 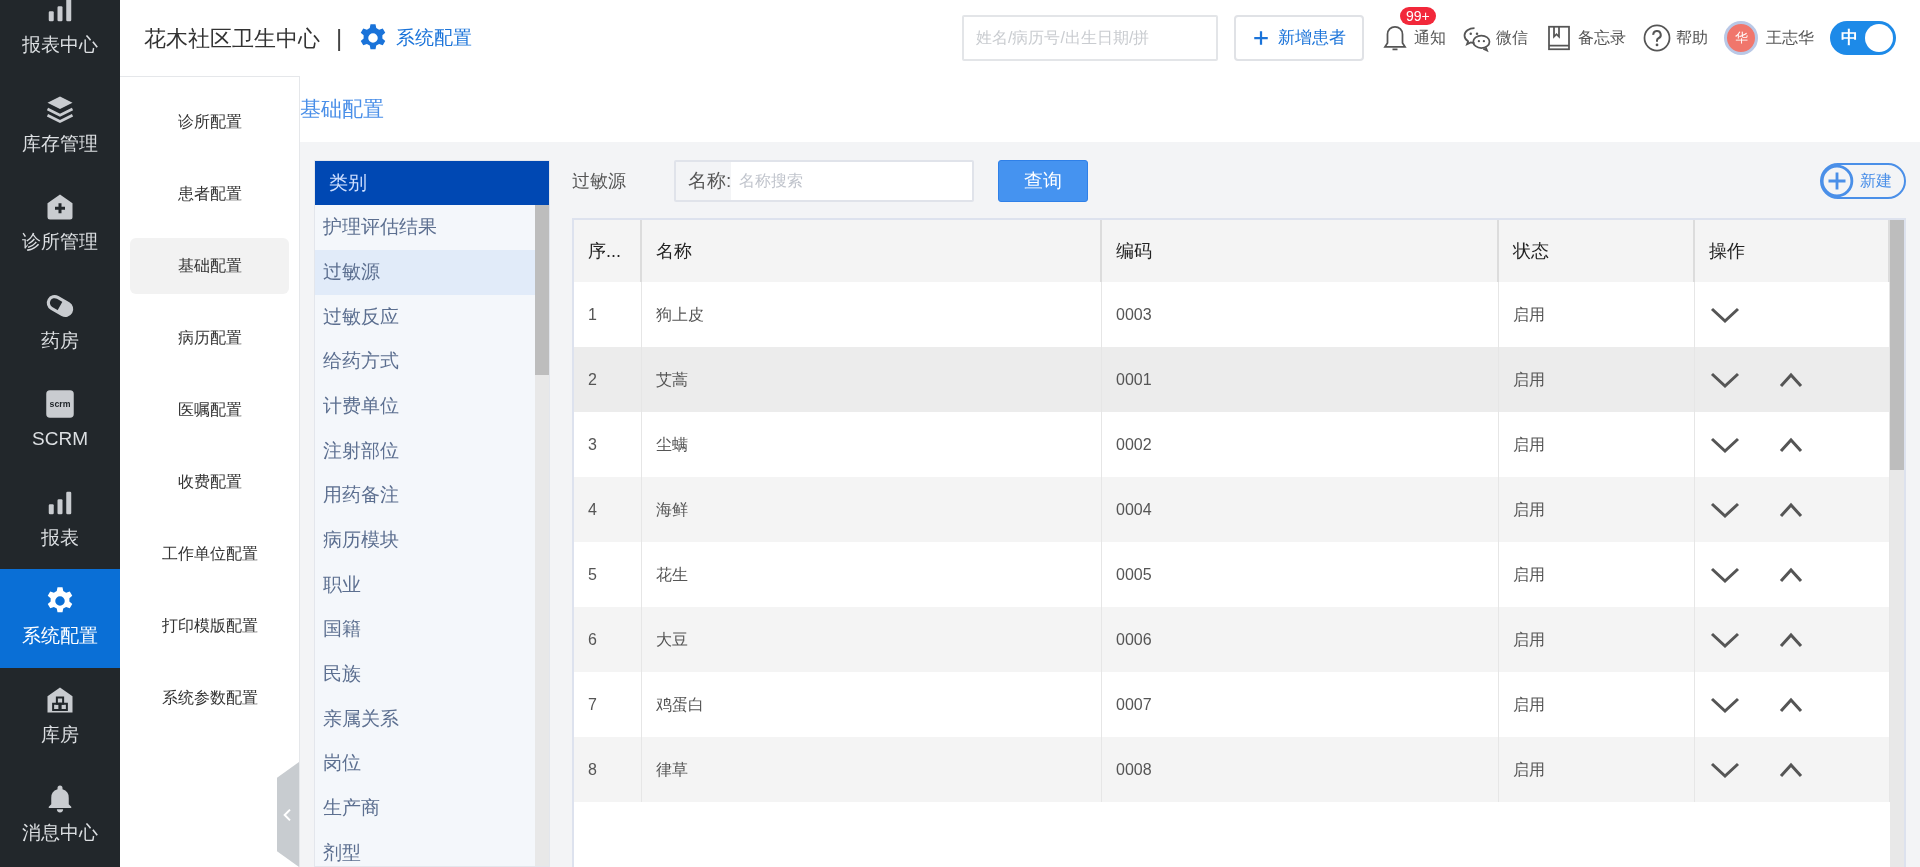 I want to click on plus-icon, so click(x=1261, y=38).